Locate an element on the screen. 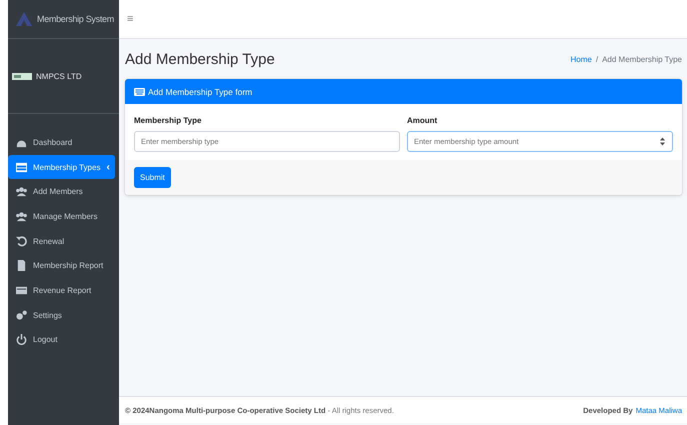 This screenshot has width=687, height=425. user-name: NMPCS LTD is located at coordinates (59, 76).